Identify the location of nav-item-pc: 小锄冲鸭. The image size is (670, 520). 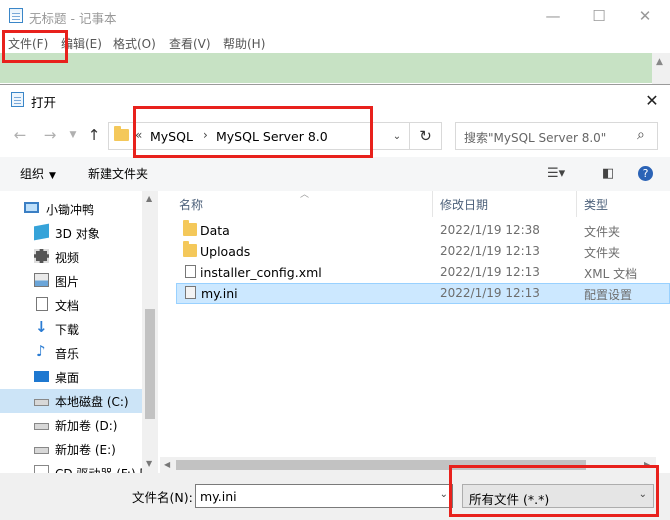
(71, 209).